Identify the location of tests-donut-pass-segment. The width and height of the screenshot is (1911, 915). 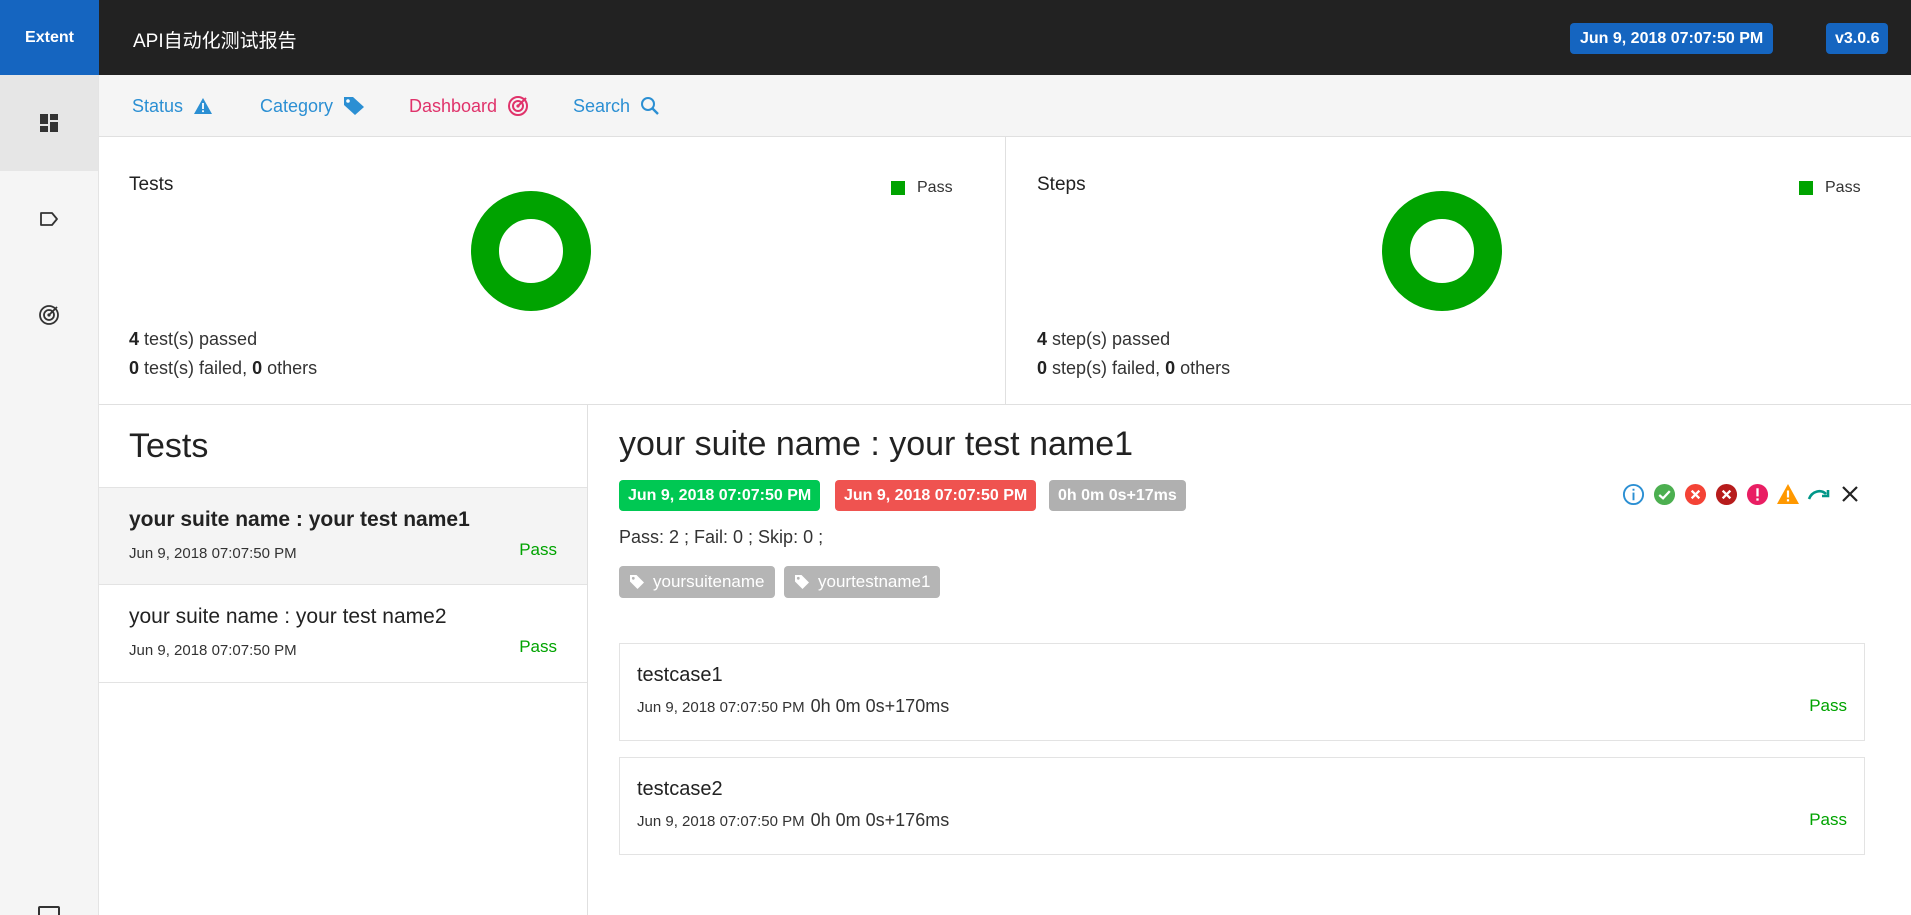
(531, 251).